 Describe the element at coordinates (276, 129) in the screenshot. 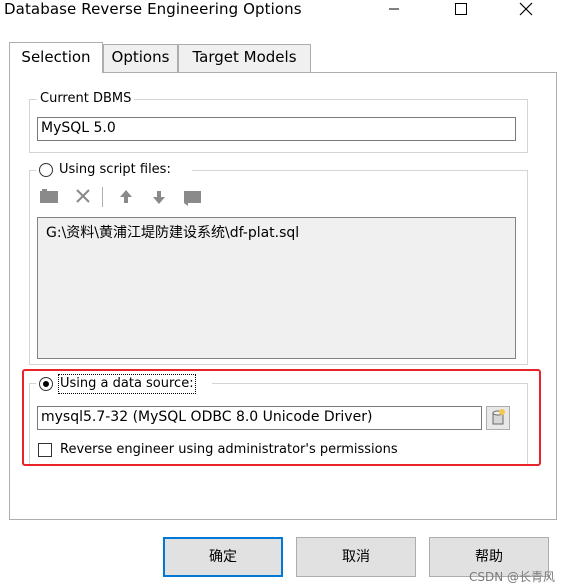

I see `current-dbms-field: MySQL 5.0` at that location.